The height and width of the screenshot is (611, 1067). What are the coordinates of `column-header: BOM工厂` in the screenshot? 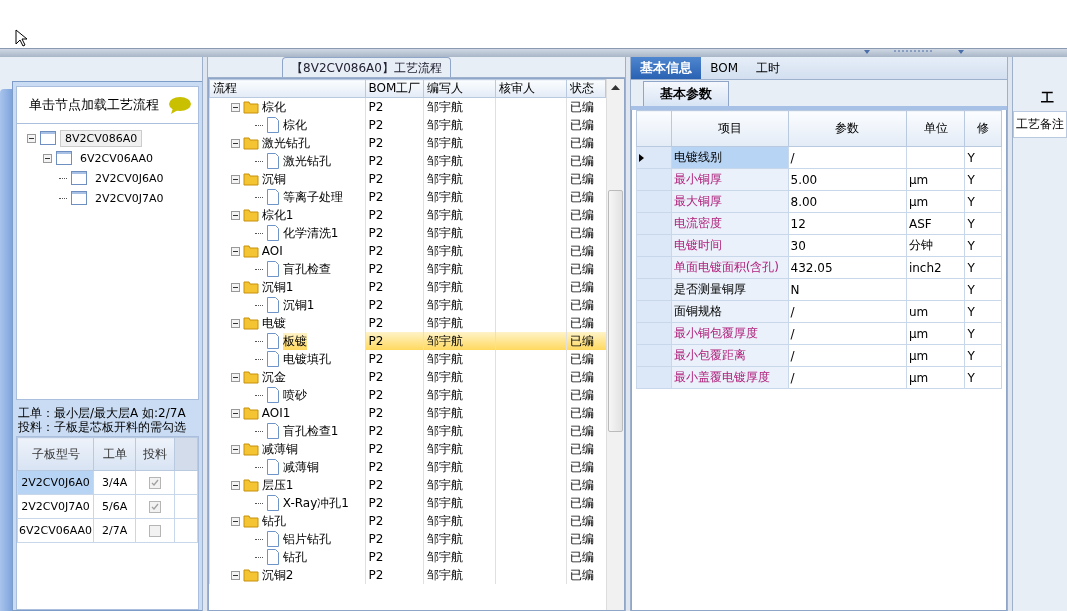 It's located at (394, 88).